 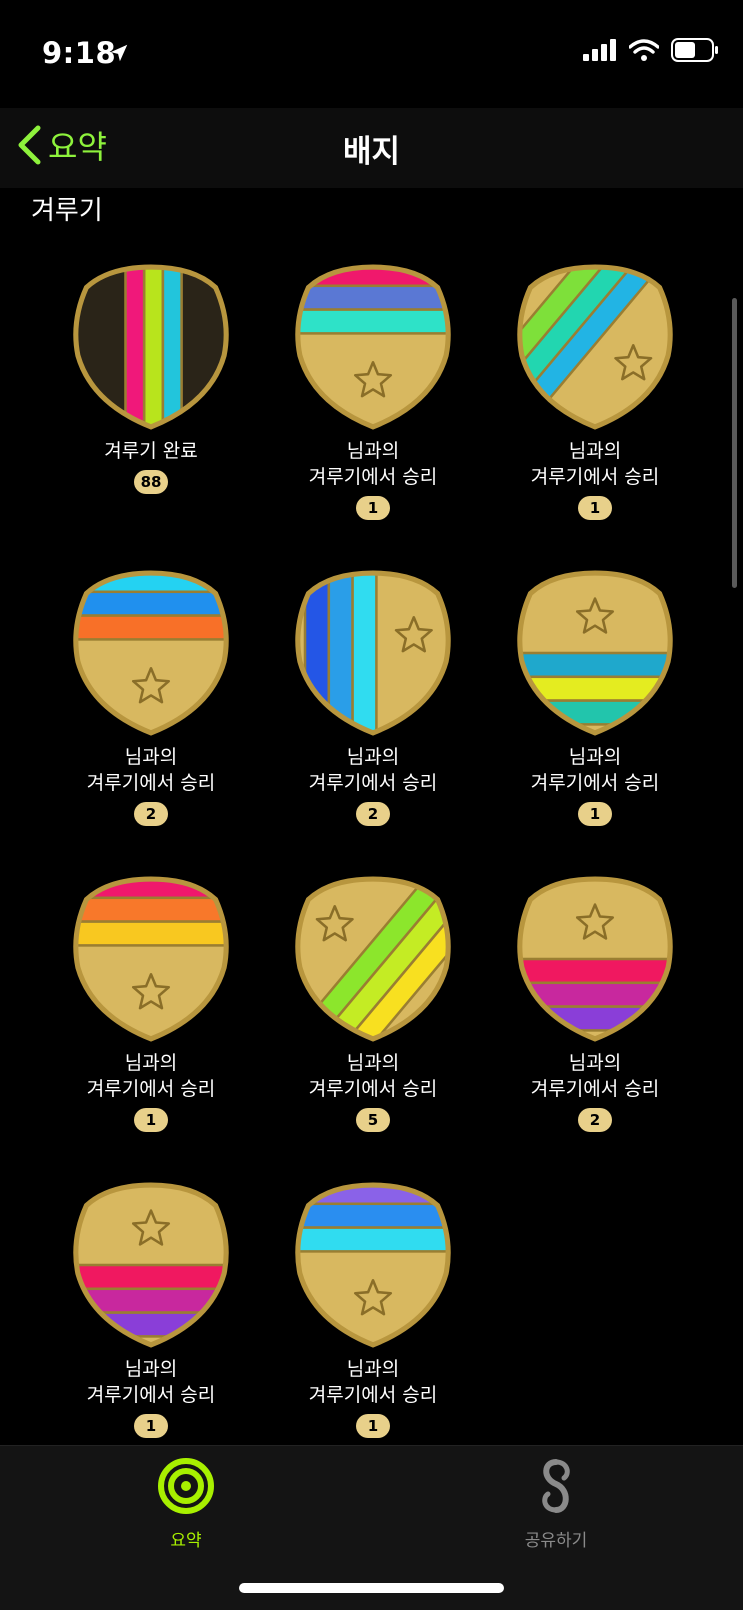 I want to click on tab-sharing: 공유하기, so click(x=556, y=1503).